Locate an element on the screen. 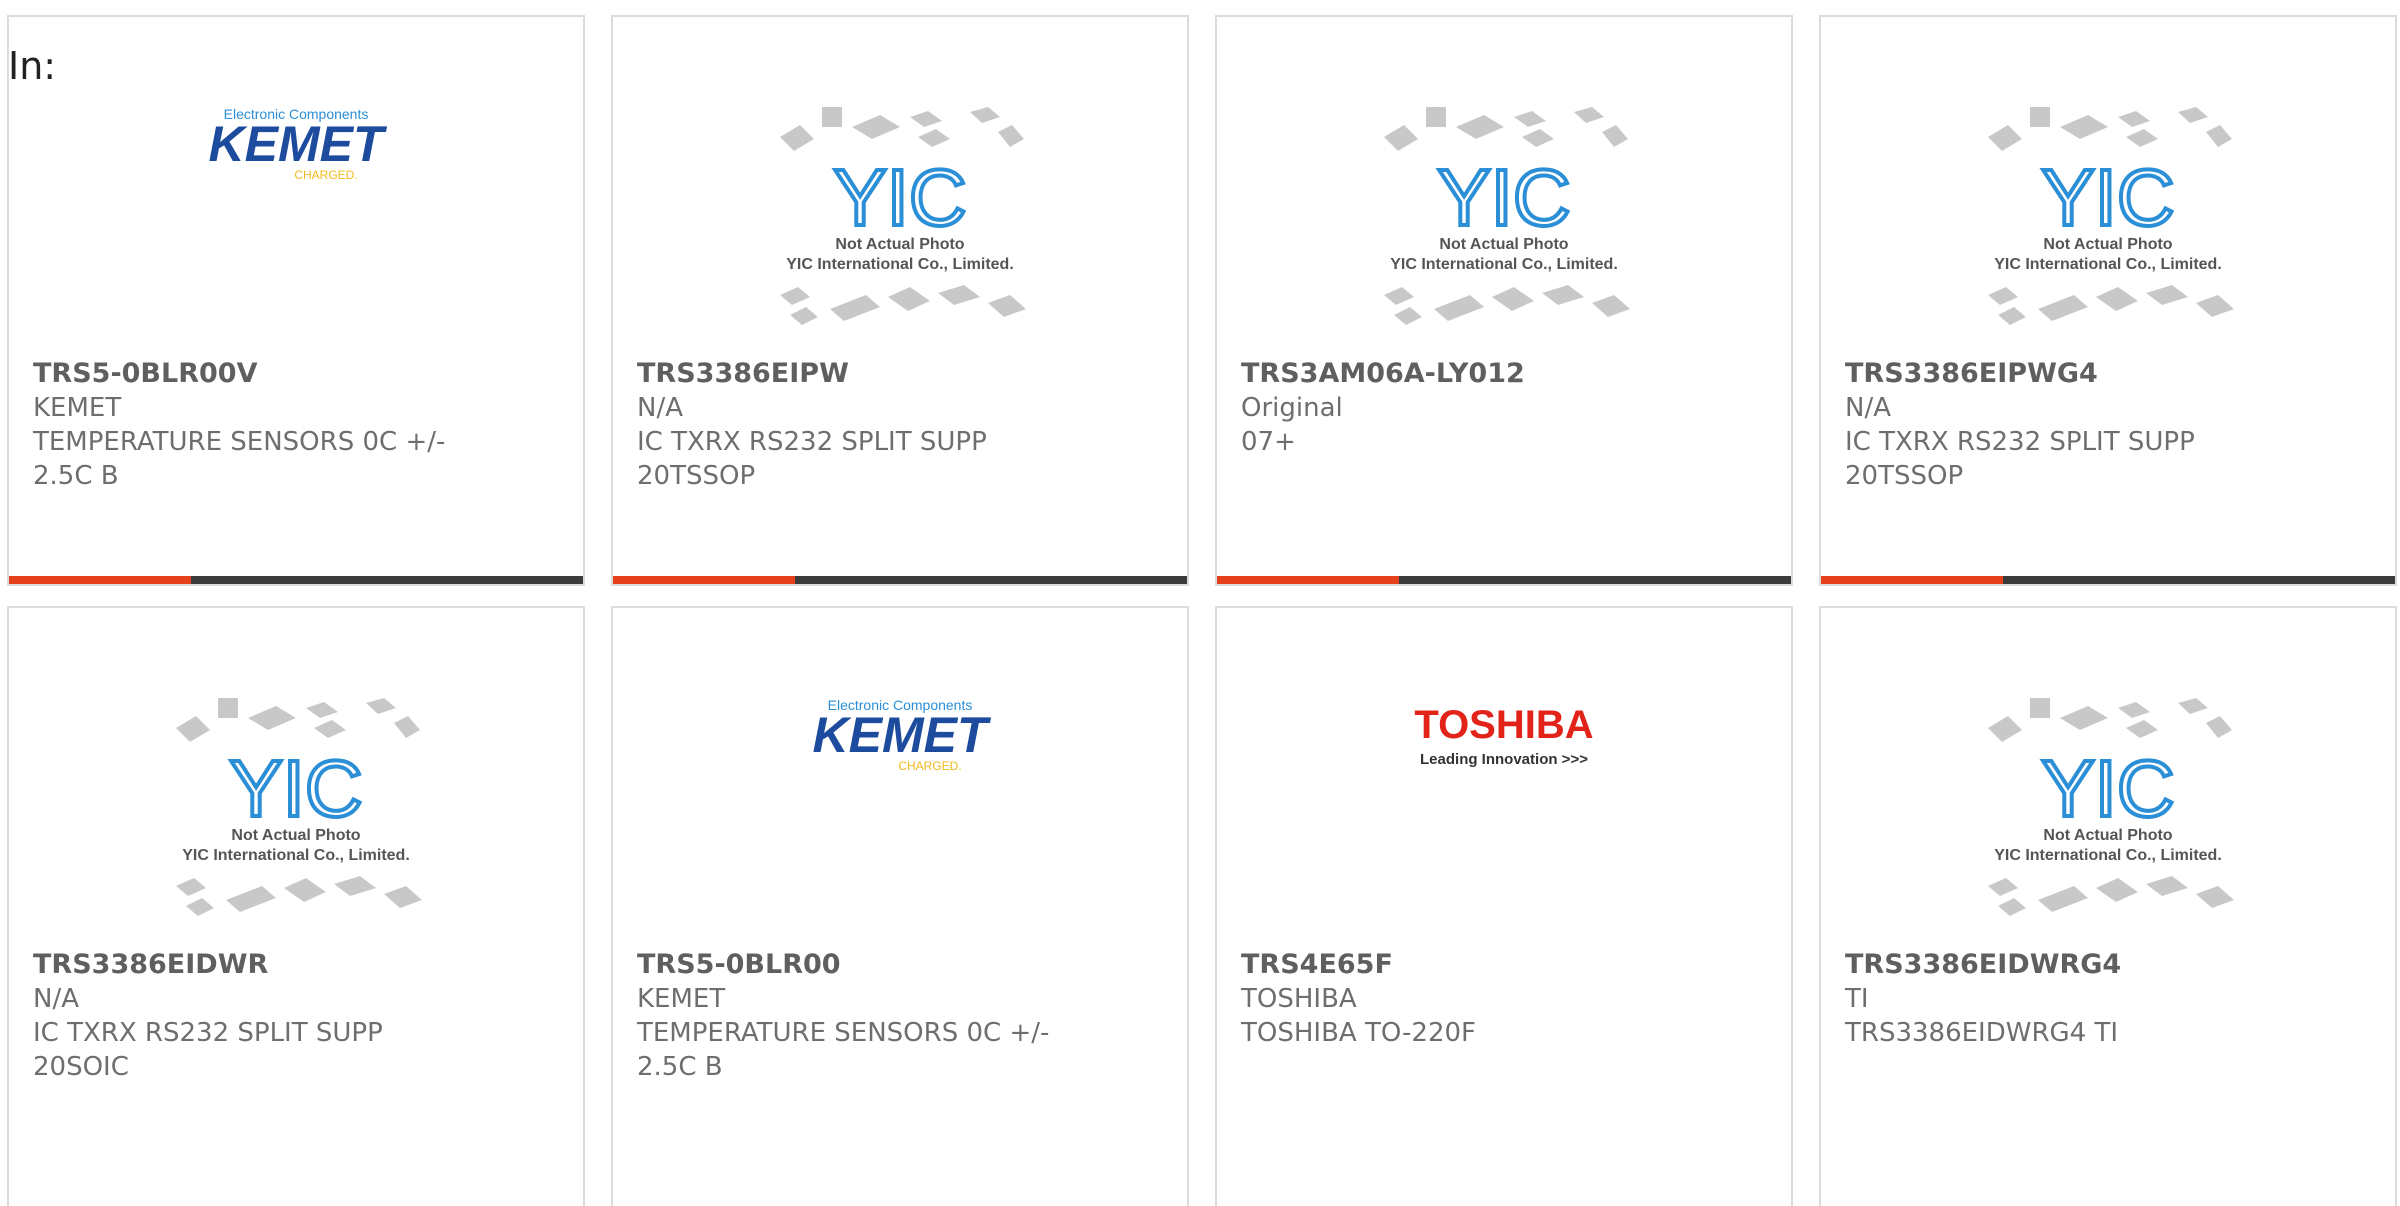 The height and width of the screenshot is (1206, 2400). part-number: TRS3386EIDWR is located at coordinates (151, 964).